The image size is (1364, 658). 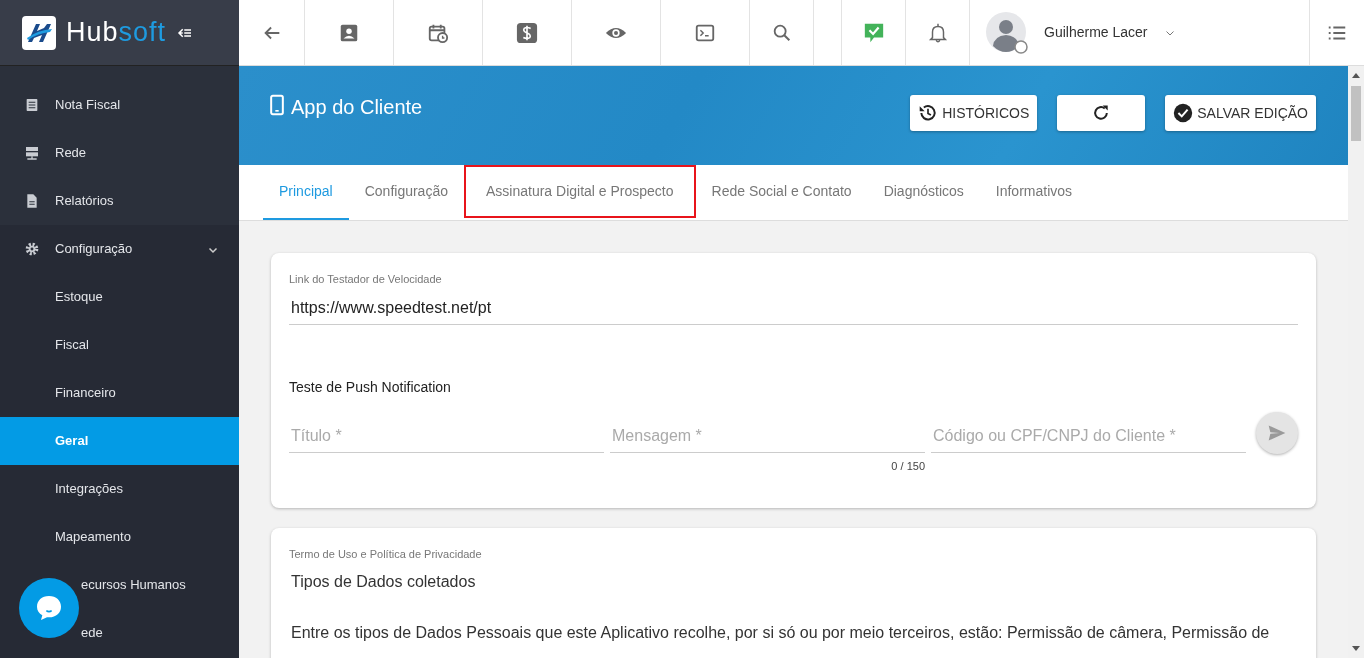 I want to click on sidebar-item: Estoque, so click(x=119, y=297).